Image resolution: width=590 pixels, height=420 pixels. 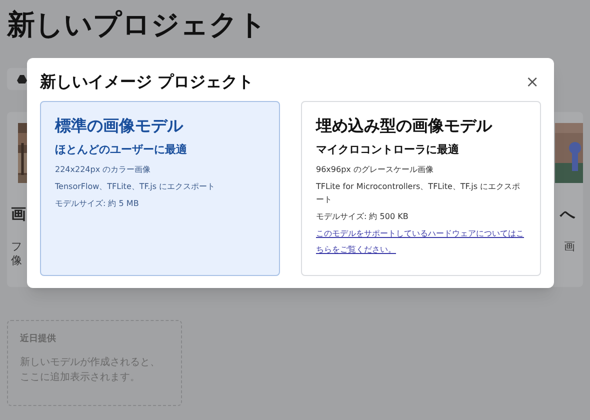 What do you see at coordinates (137, 25) in the screenshot?
I see `page-title: 新しいプロジェクト` at bounding box center [137, 25].